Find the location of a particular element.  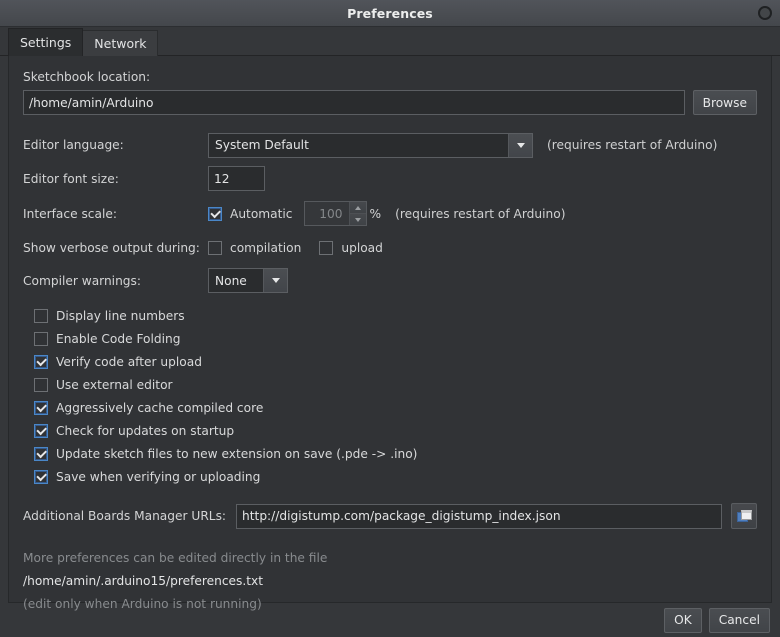

option-use-external-editor: Use external editor is located at coordinates (395, 384).